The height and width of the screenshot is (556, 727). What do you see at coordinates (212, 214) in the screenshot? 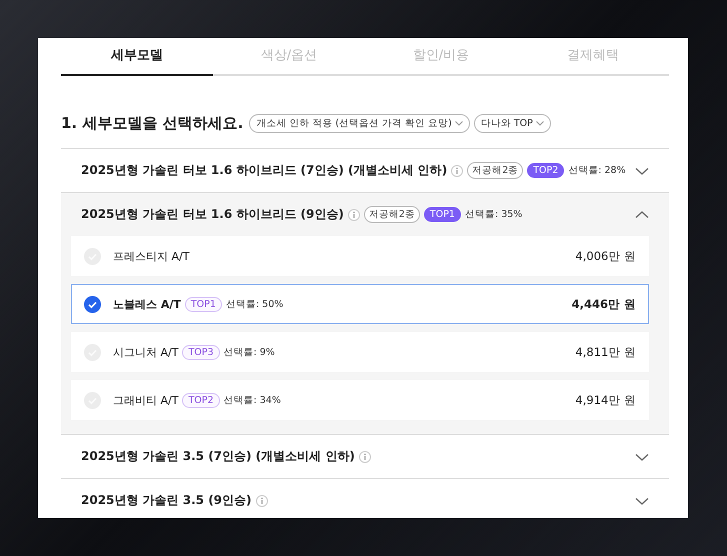
I see `model-name: 2025년형 가솔린 터보 1.6 하이브리드 (9인승)` at bounding box center [212, 214].